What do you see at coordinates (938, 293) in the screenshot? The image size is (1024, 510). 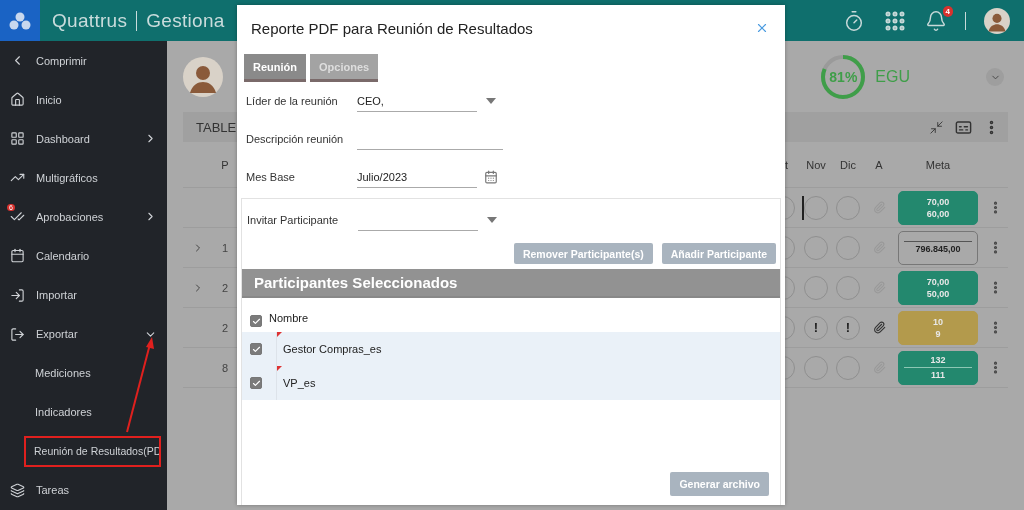 I see `actual-value: 50,00` at bounding box center [938, 293].